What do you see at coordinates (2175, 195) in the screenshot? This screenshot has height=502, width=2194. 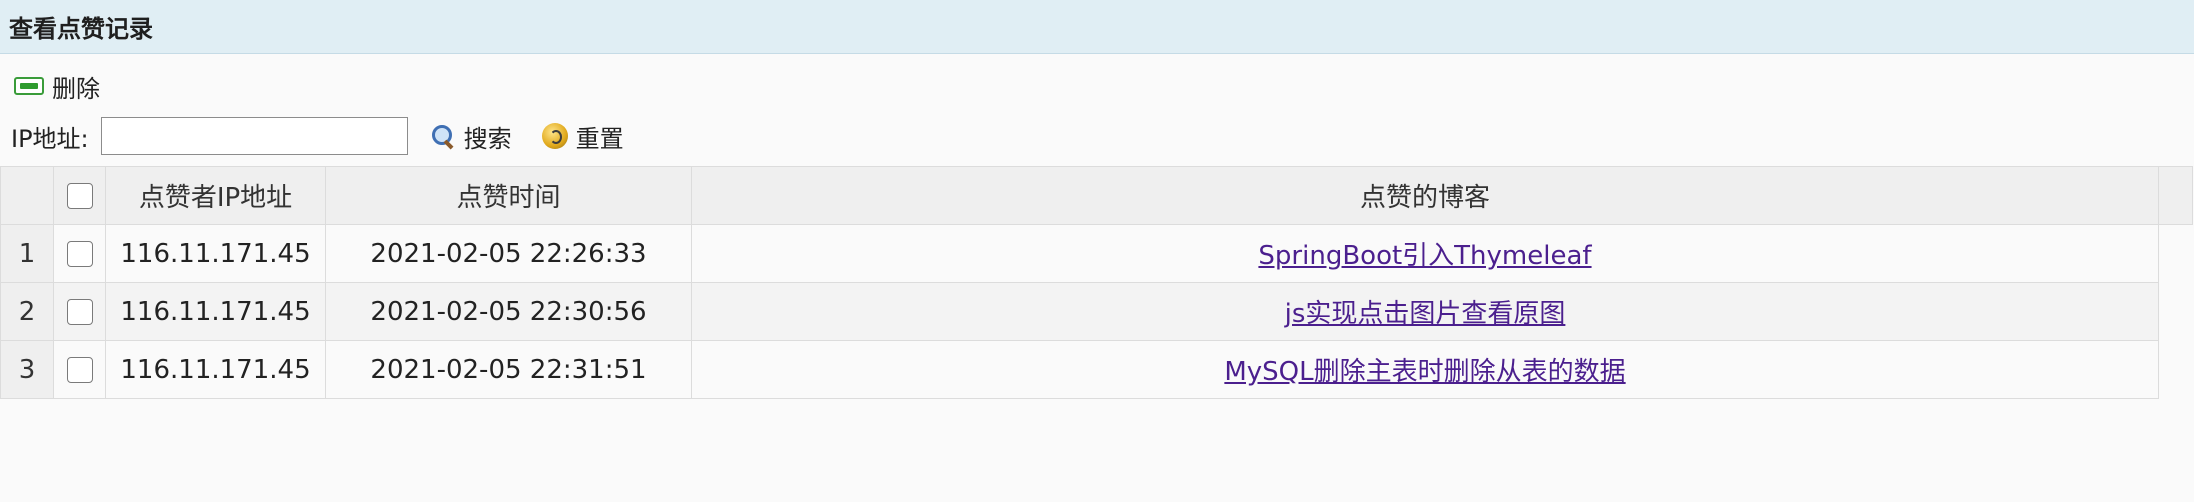 I see `column-header-filler` at bounding box center [2175, 195].